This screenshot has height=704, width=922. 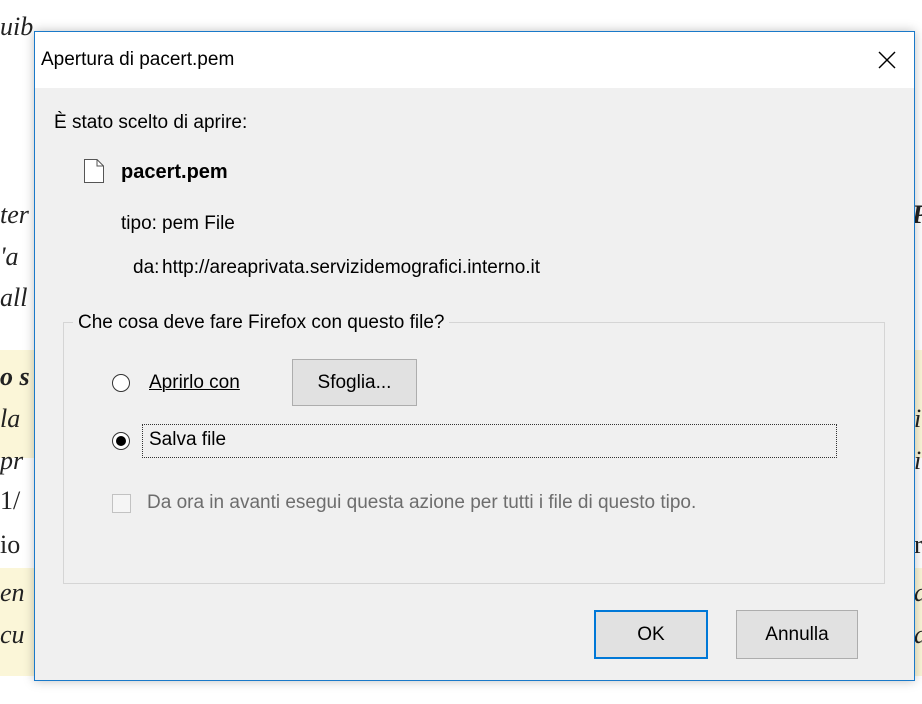 I want to click on file-name: pacert.pem, so click(x=174, y=172).